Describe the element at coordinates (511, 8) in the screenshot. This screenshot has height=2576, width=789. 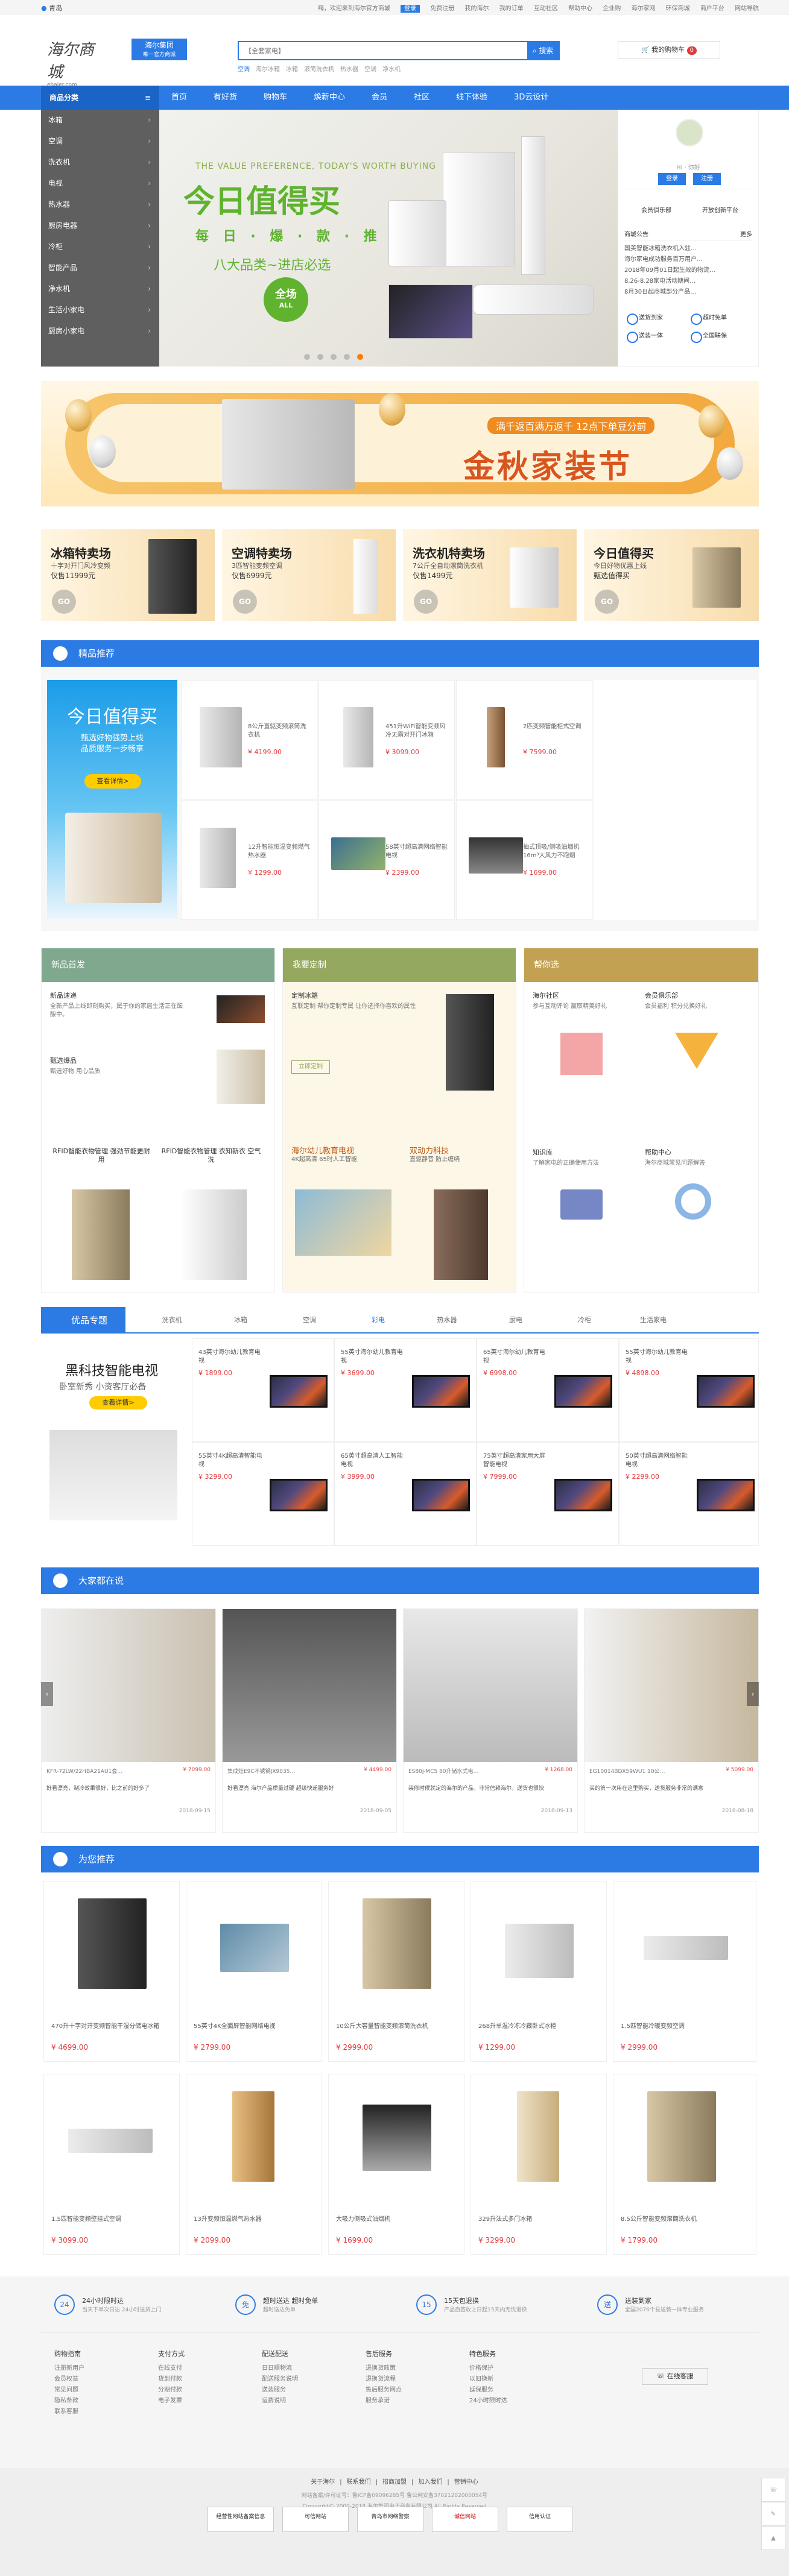
I see `my-orders-link: 我的订单` at that location.